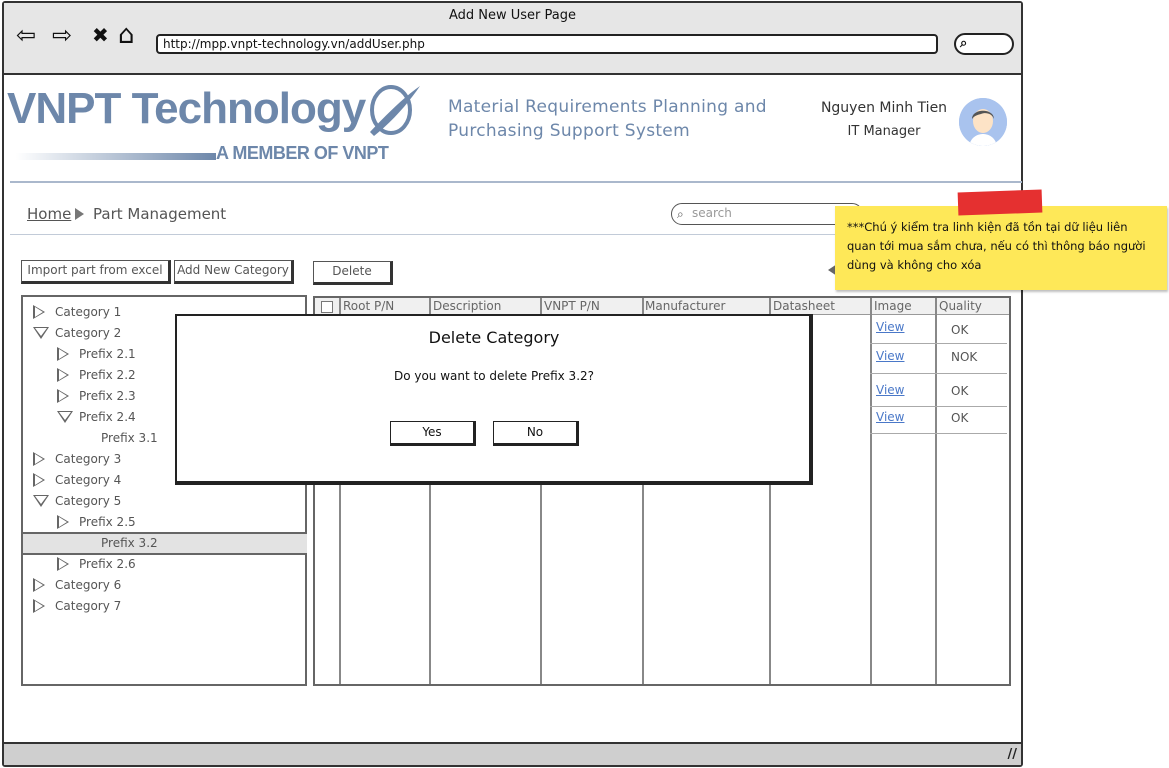 This screenshot has width=1169, height=768. I want to click on search-placeholder: search, so click(712, 213).